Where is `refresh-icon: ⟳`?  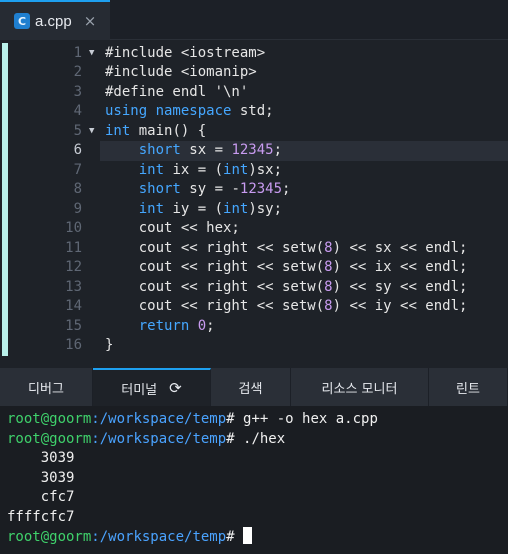 refresh-icon: ⟳ is located at coordinates (175, 388).